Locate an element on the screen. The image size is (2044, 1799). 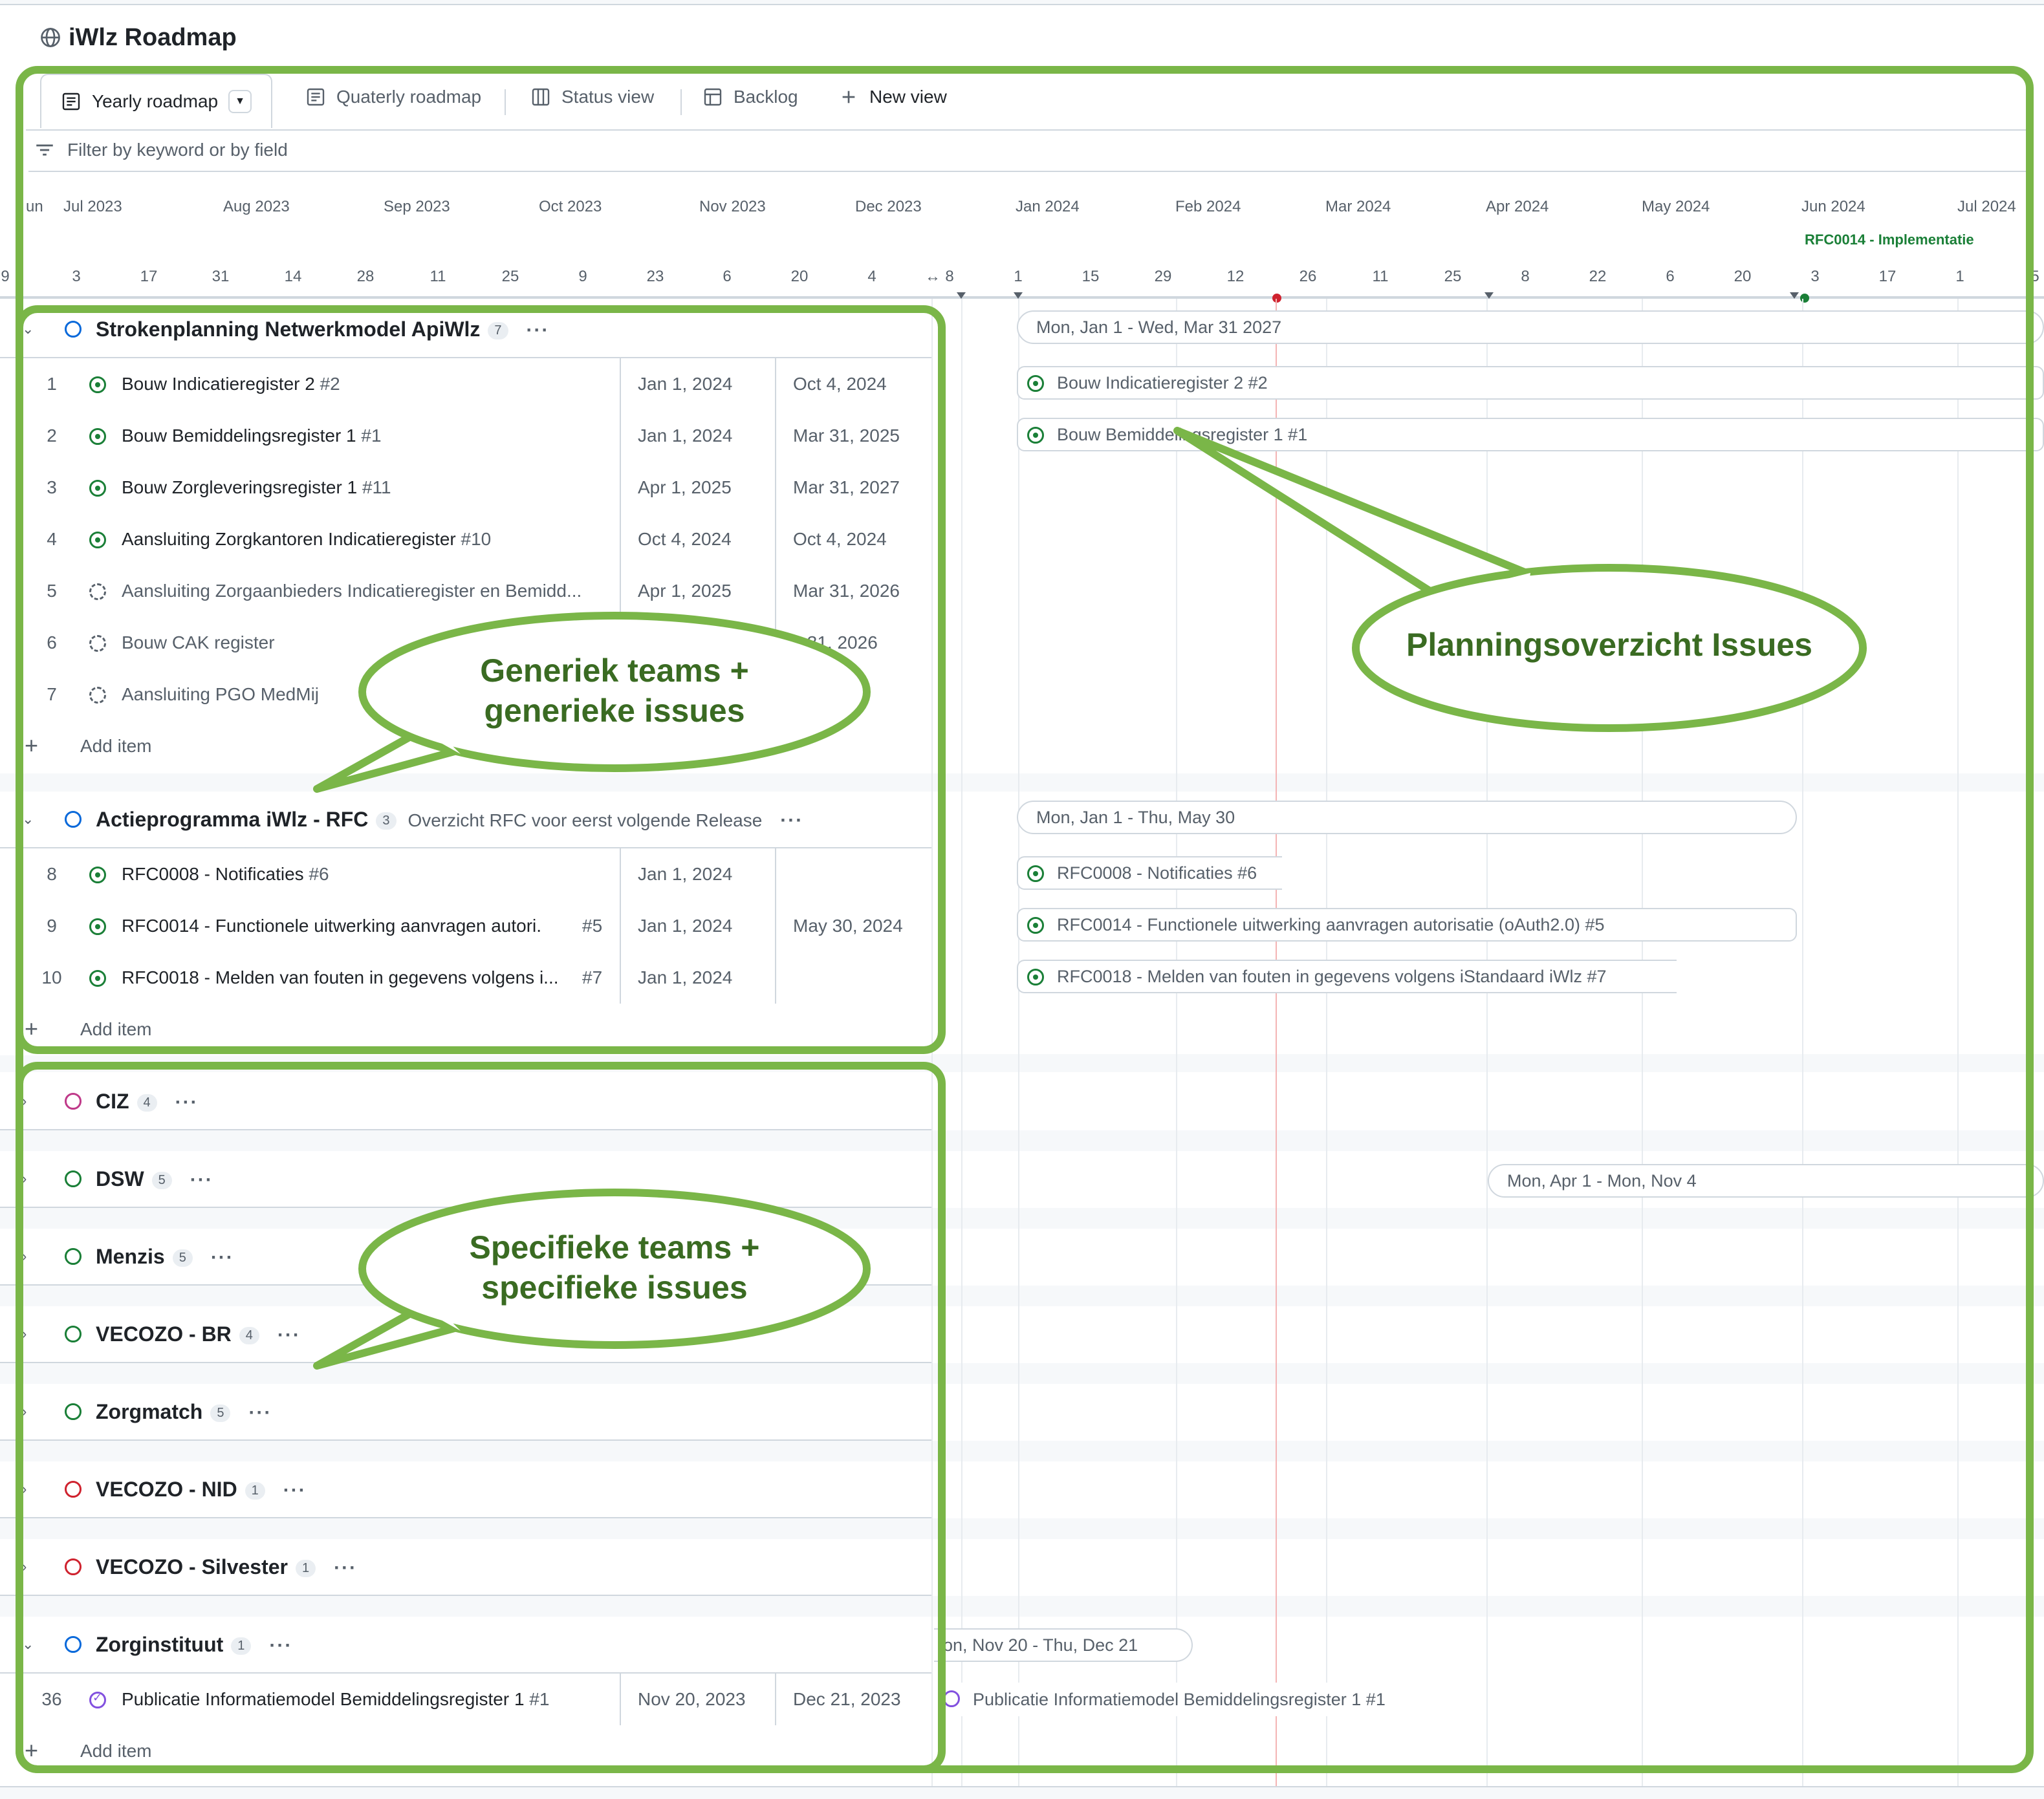
issue-timeline-bar: Bouw Indicatieregister 2 #2 is located at coordinates (1530, 383).